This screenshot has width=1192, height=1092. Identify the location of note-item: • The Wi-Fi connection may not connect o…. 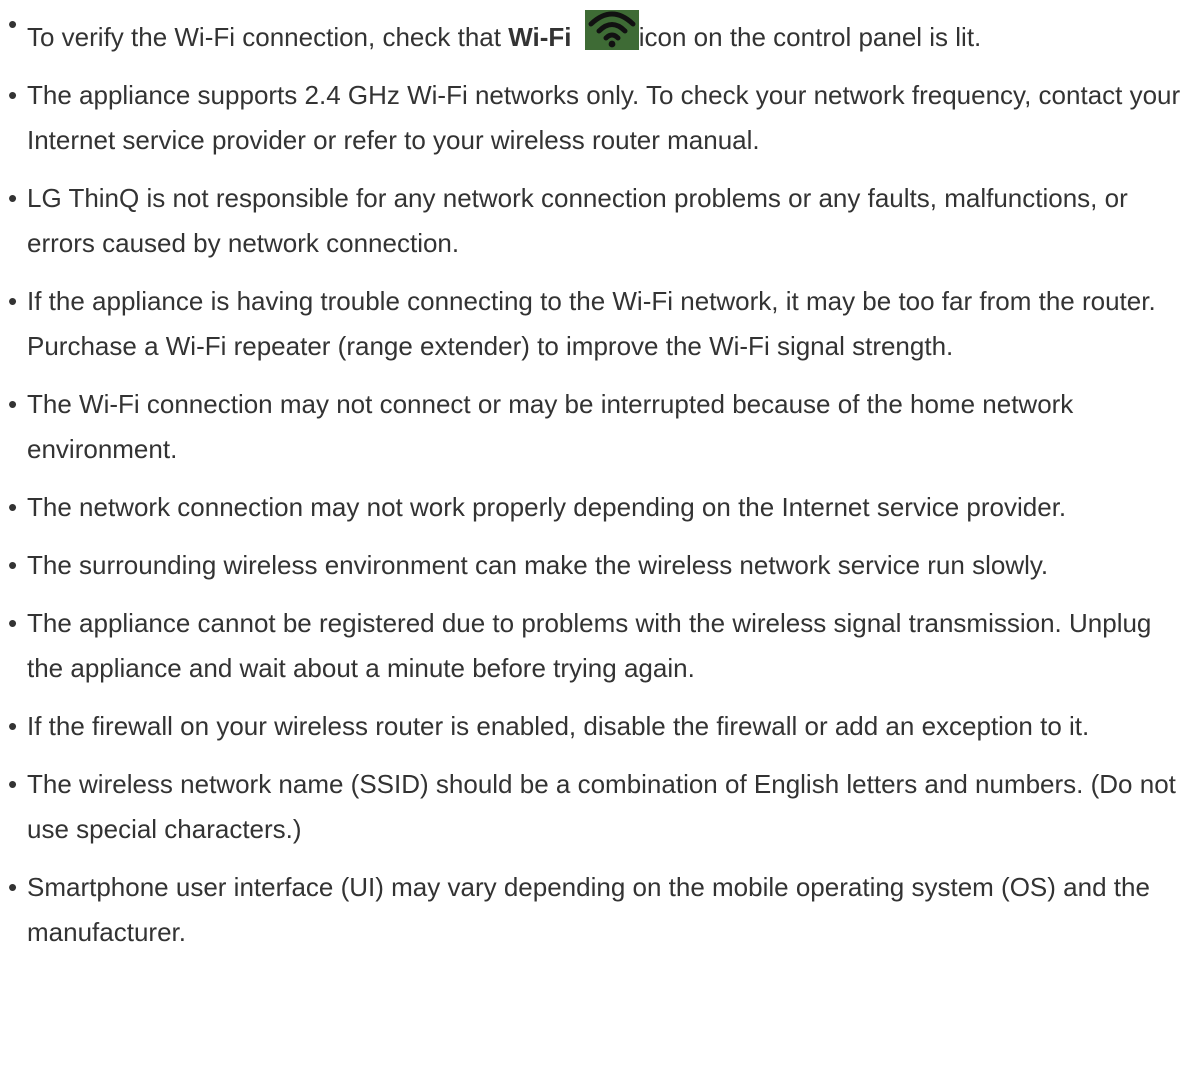
(598, 427).